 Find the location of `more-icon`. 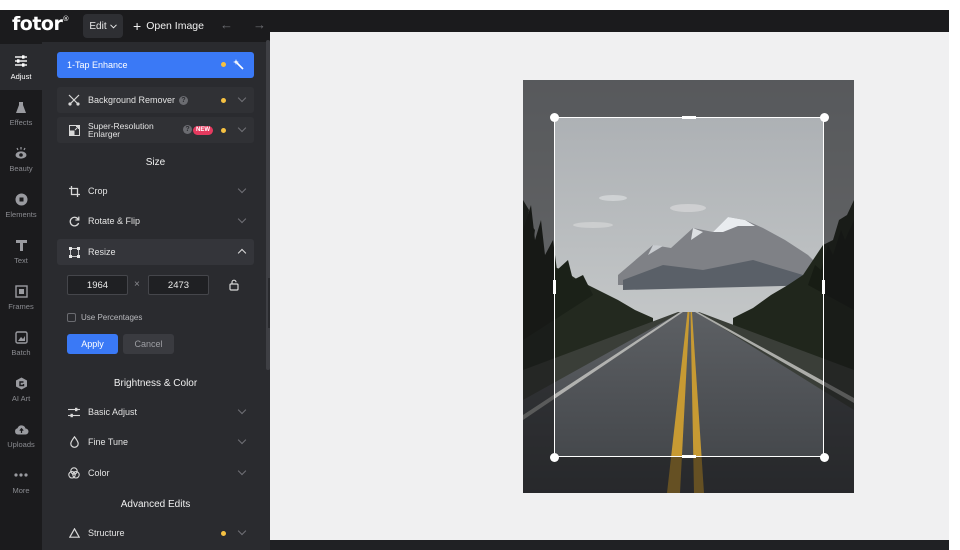

more-icon is located at coordinates (21, 475).